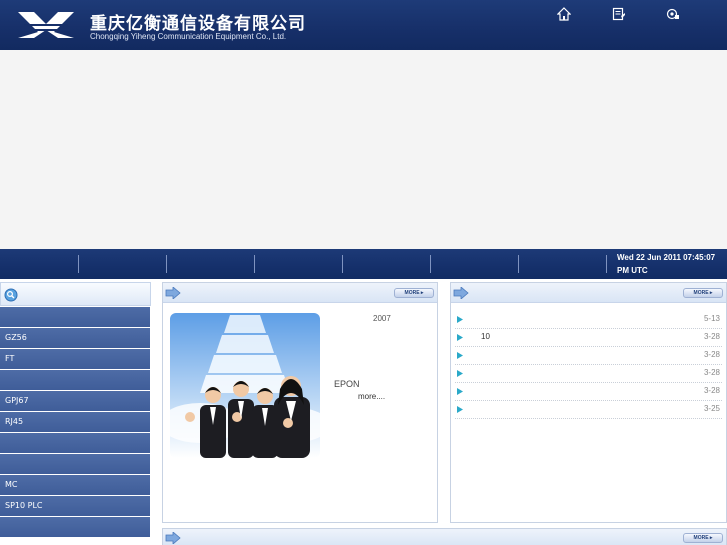 The image size is (727, 545). I want to click on sidebar-item-rj45: RJ45, so click(75, 422).